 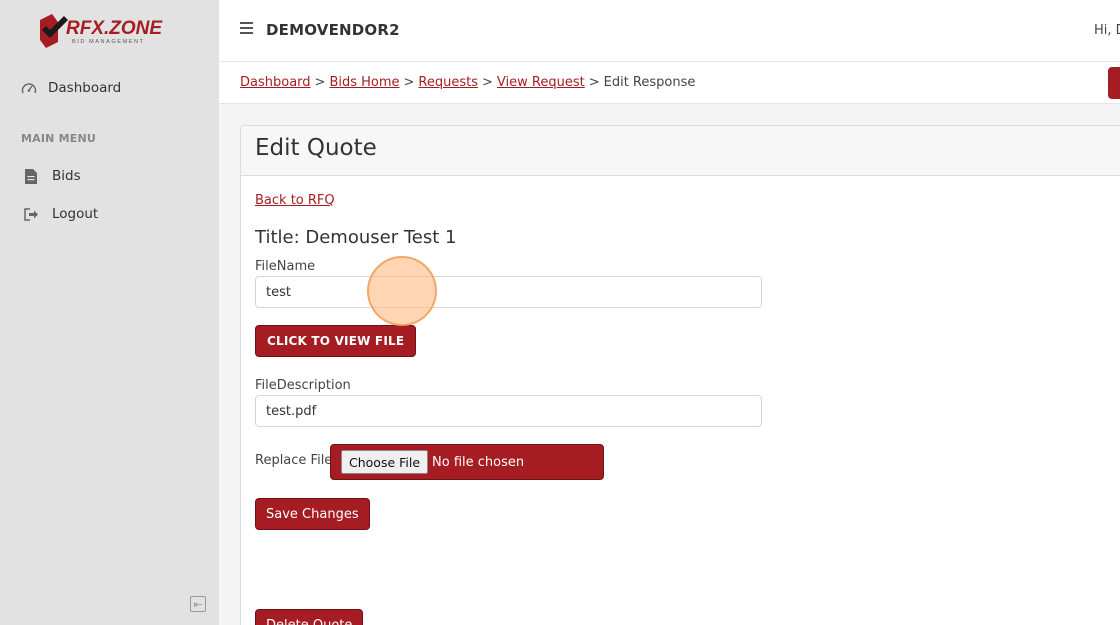 I want to click on logout-icon, so click(x=31, y=214).